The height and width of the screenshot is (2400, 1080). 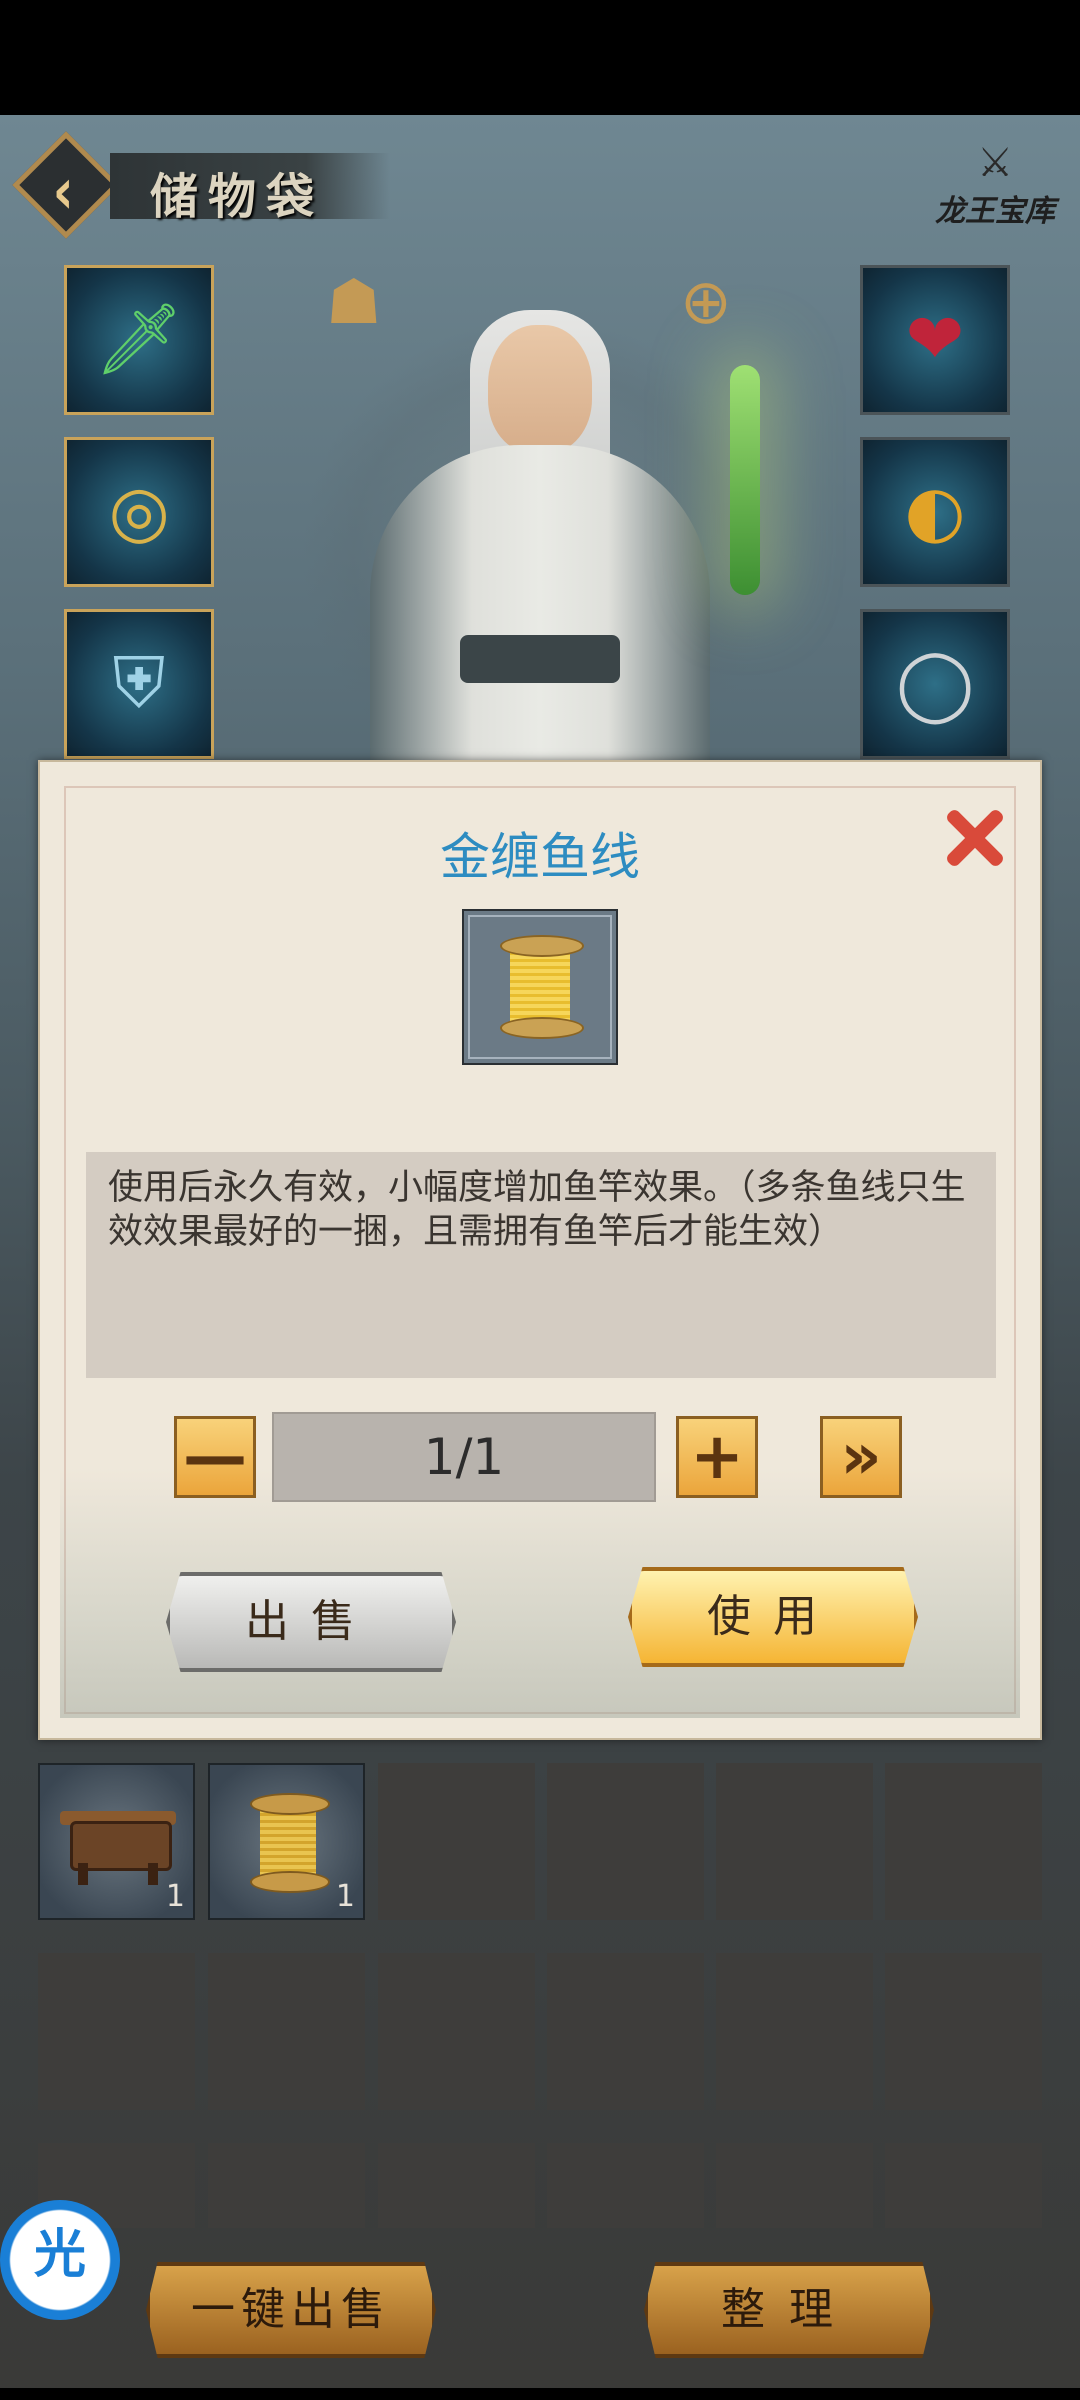 I want to click on assistant-floating-button: 光 光环助手, so click(x=60, y=2260).